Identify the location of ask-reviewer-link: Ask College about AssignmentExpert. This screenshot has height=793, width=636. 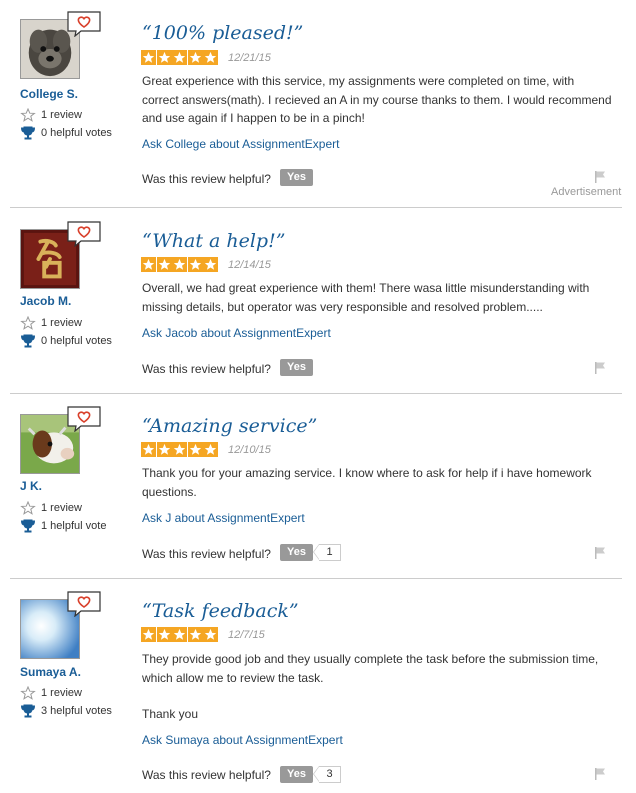
(240, 144).